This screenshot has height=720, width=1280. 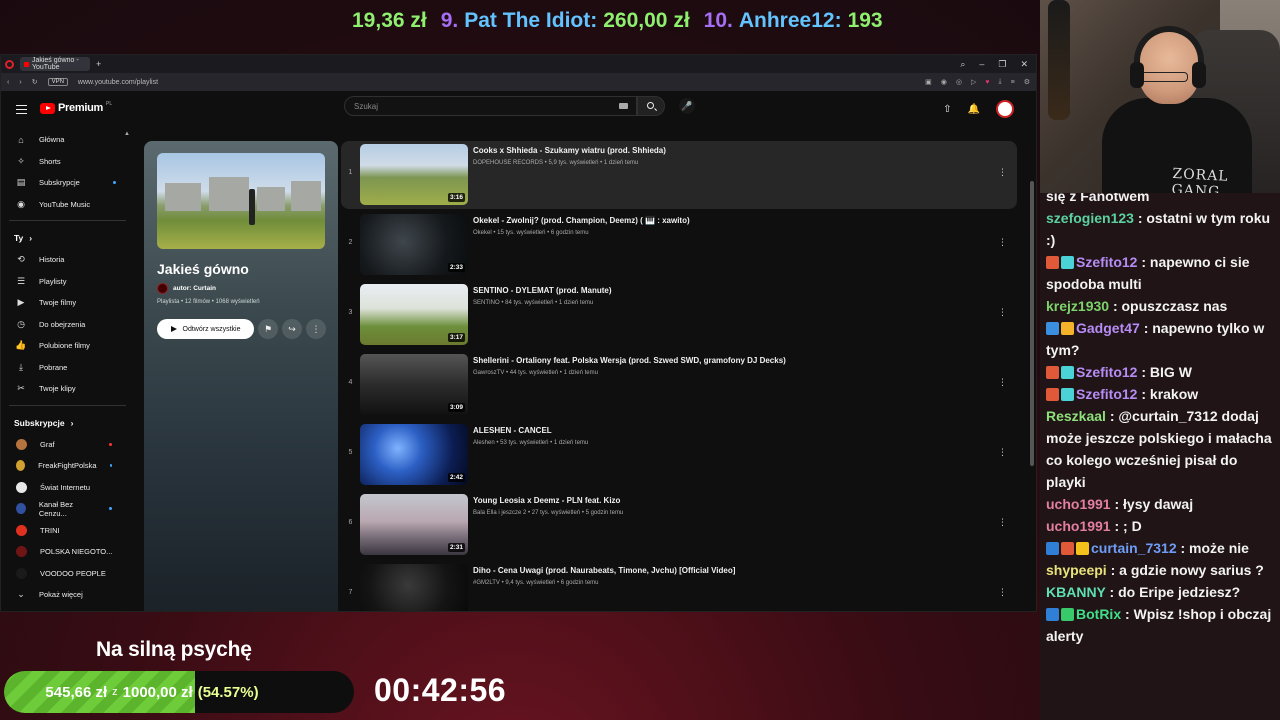 I want to click on chat-username: shypeepi, so click(x=1076, y=570).